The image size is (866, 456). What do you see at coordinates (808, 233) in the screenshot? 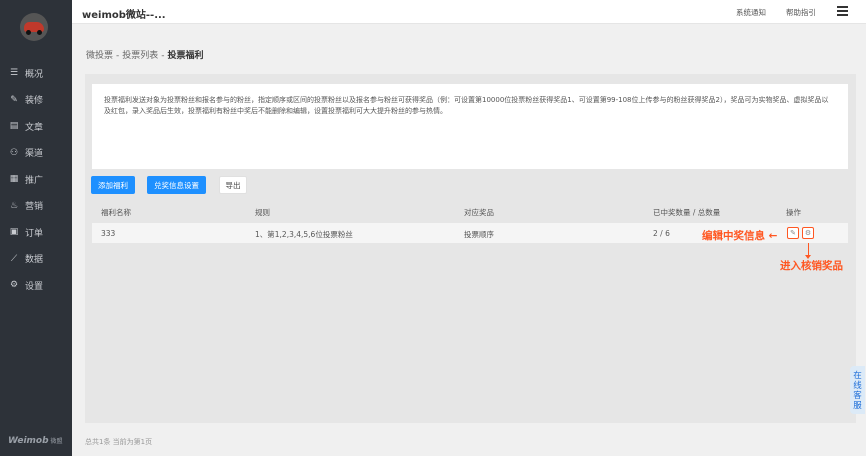
I see `verify-prize-icon: ⚙` at bounding box center [808, 233].